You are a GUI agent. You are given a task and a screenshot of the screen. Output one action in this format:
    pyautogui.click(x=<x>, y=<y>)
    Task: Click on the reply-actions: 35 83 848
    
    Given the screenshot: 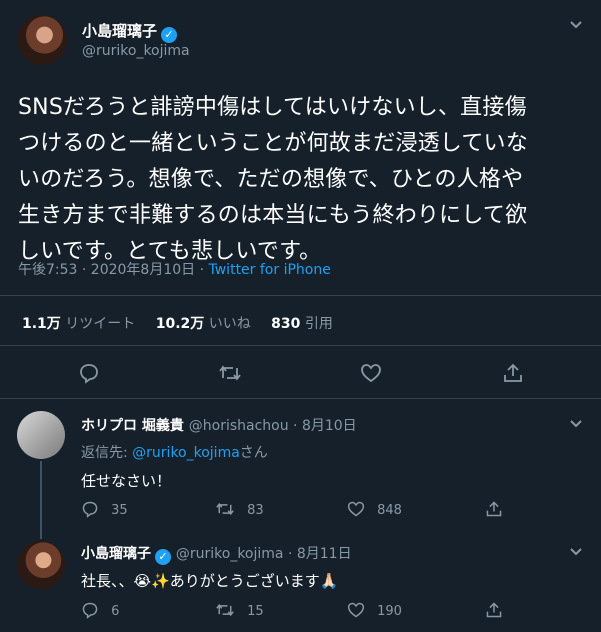 What is the action you would take?
    pyautogui.click(x=331, y=510)
    